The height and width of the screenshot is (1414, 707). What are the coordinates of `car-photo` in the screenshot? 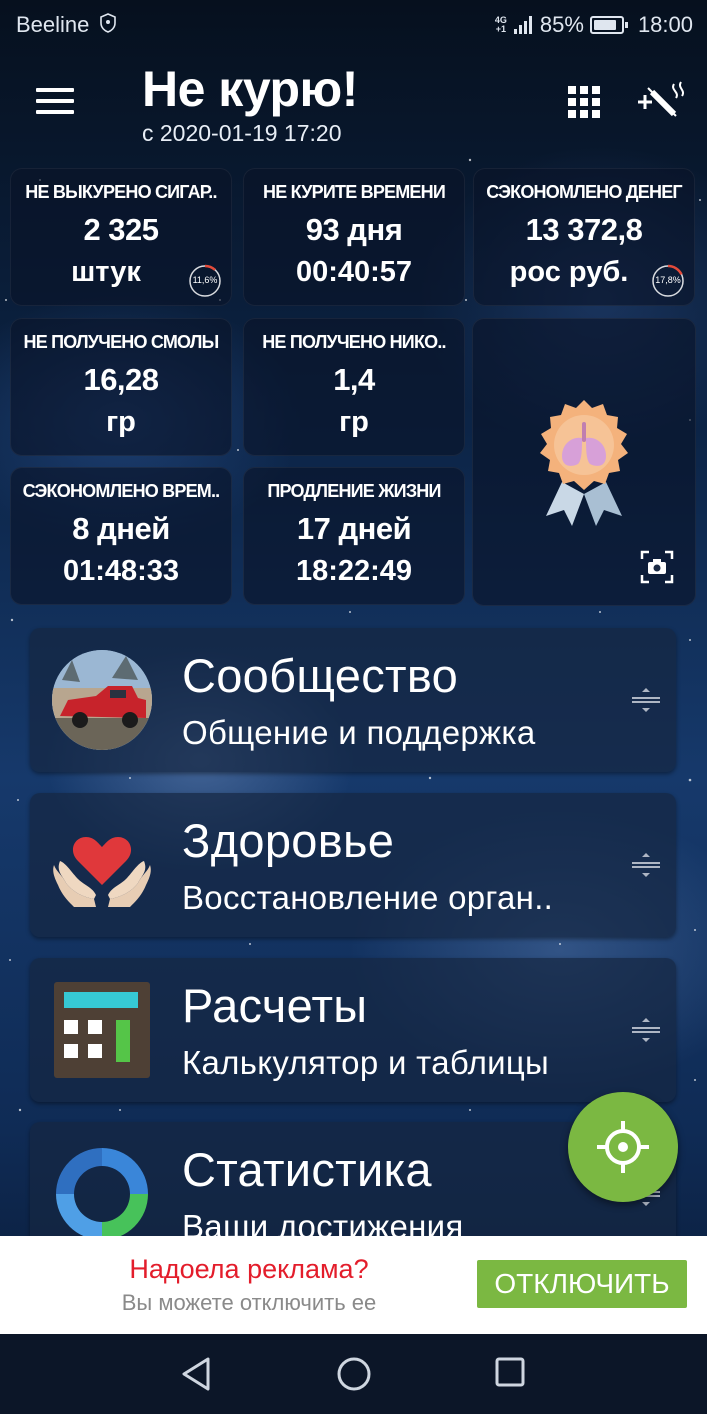 It's located at (102, 700).